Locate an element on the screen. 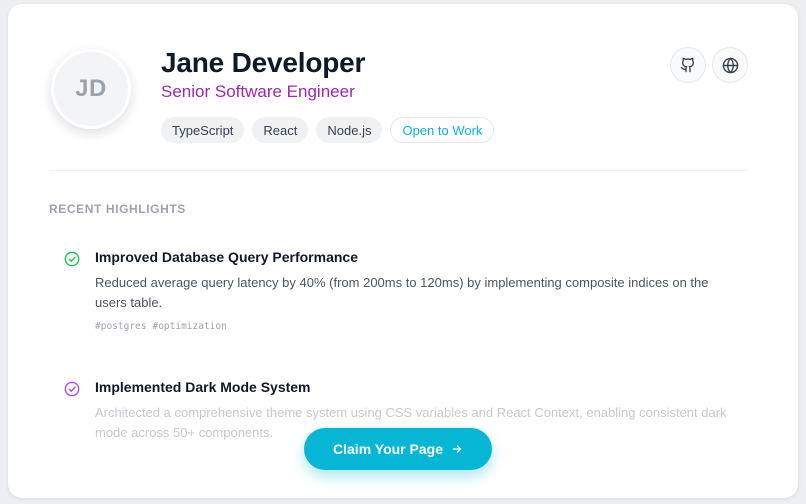 Image resolution: width=806 pixels, height=504 pixels. highlight-tag: #postgres is located at coordinates (121, 326).